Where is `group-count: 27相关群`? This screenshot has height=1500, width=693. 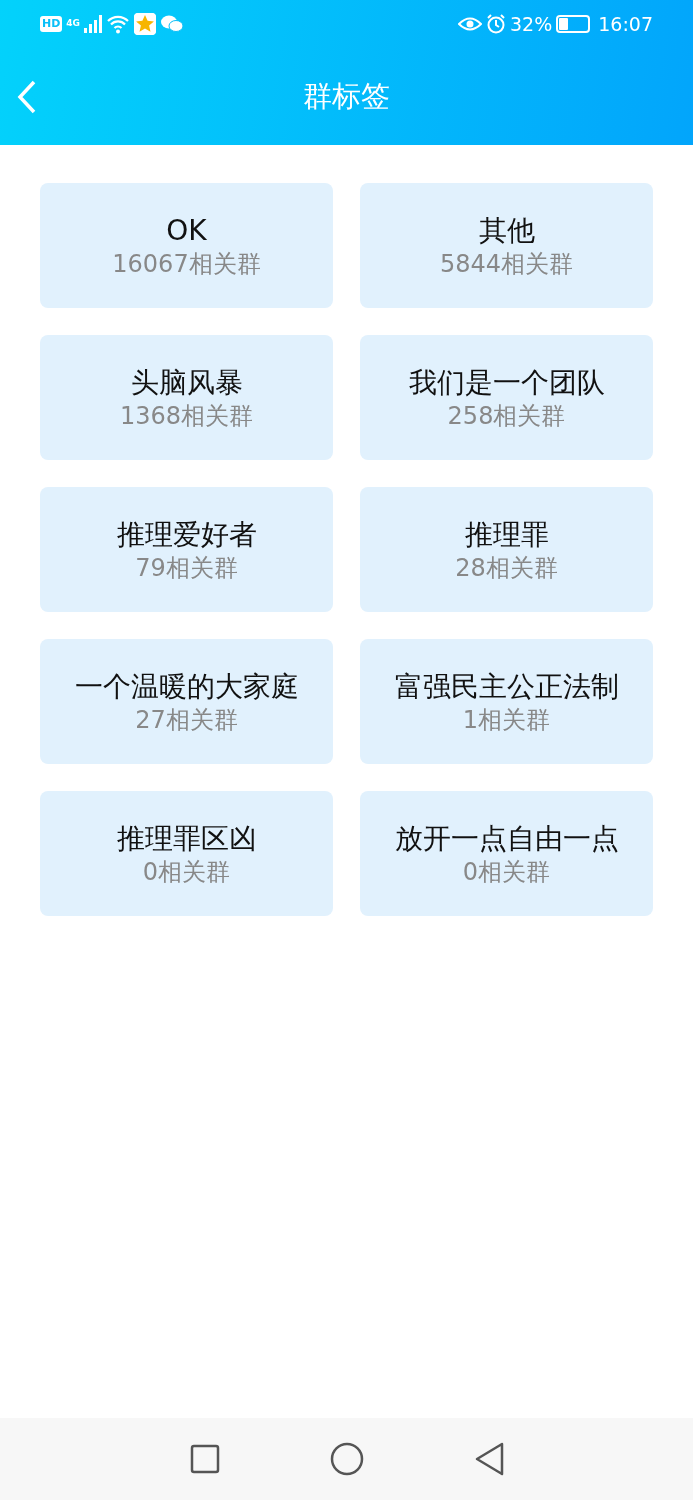 group-count: 27相关群 is located at coordinates (186, 719).